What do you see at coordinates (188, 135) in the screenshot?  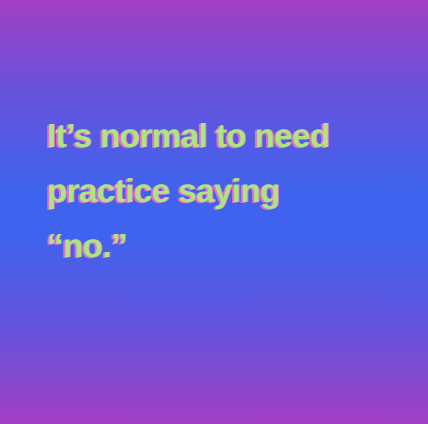 I see `quote-line-1: It’s normal to need` at bounding box center [188, 135].